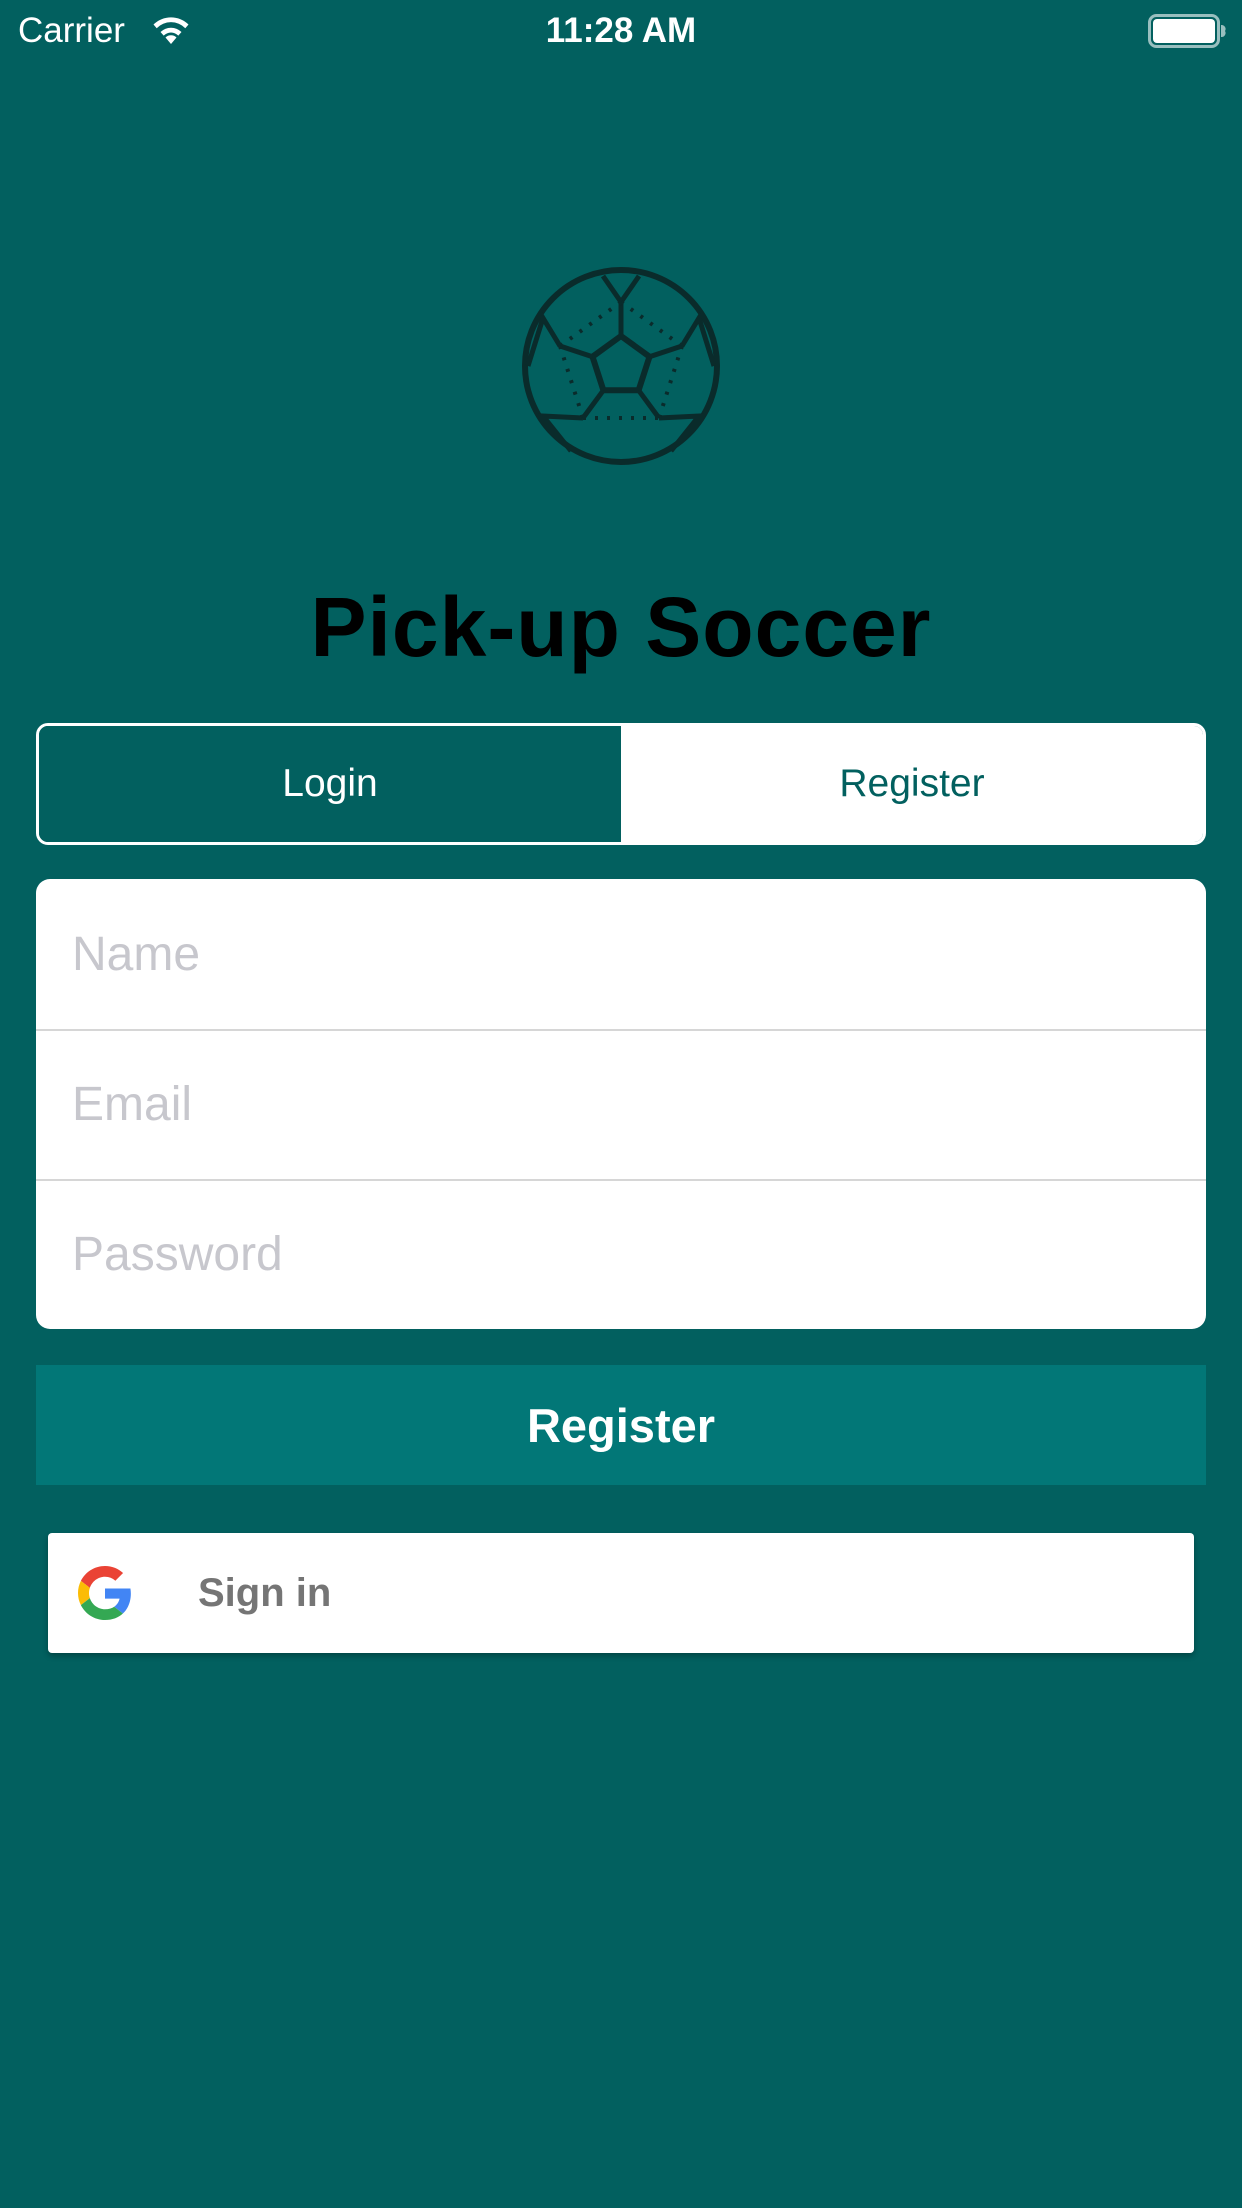 The width and height of the screenshot is (1242, 2208). Describe the element at coordinates (621, 1425) in the screenshot. I see `register-button: Register` at that location.